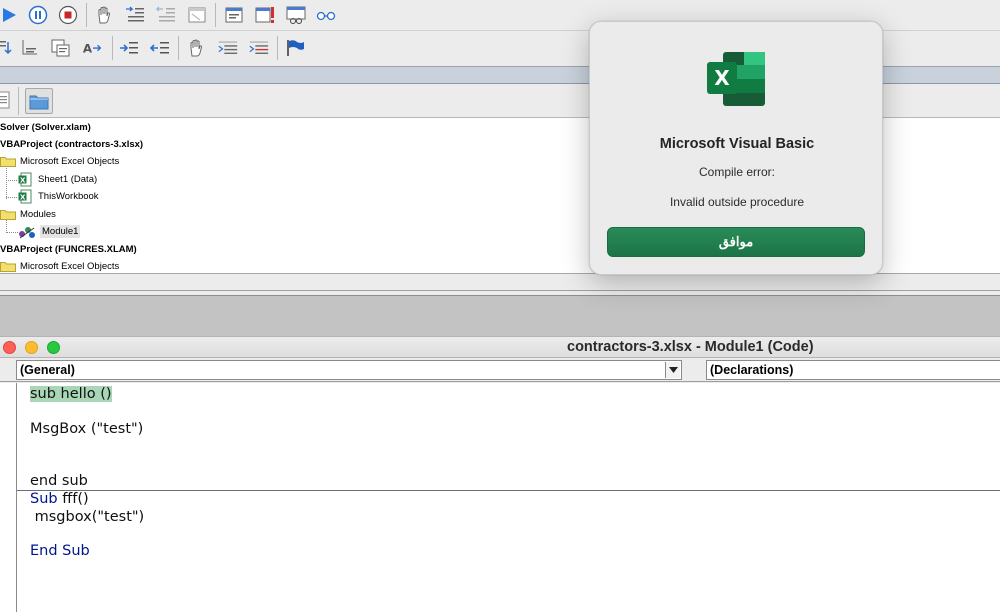 Image resolution: width=1000 pixels, height=612 pixels. I want to click on tree-item-label: ThisWorkbook, so click(68, 196).